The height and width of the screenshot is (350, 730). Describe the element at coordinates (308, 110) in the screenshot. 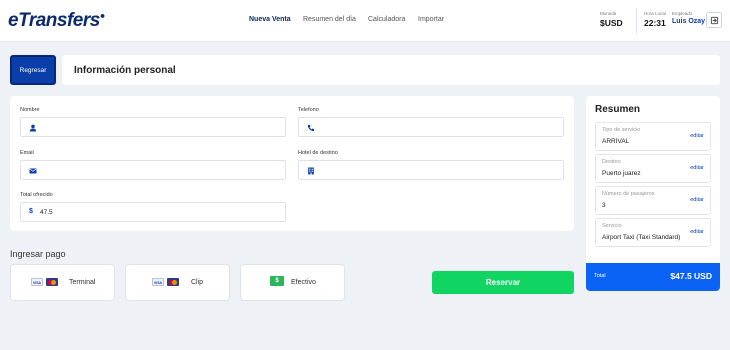

I see `telefono-label: Telefono` at that location.